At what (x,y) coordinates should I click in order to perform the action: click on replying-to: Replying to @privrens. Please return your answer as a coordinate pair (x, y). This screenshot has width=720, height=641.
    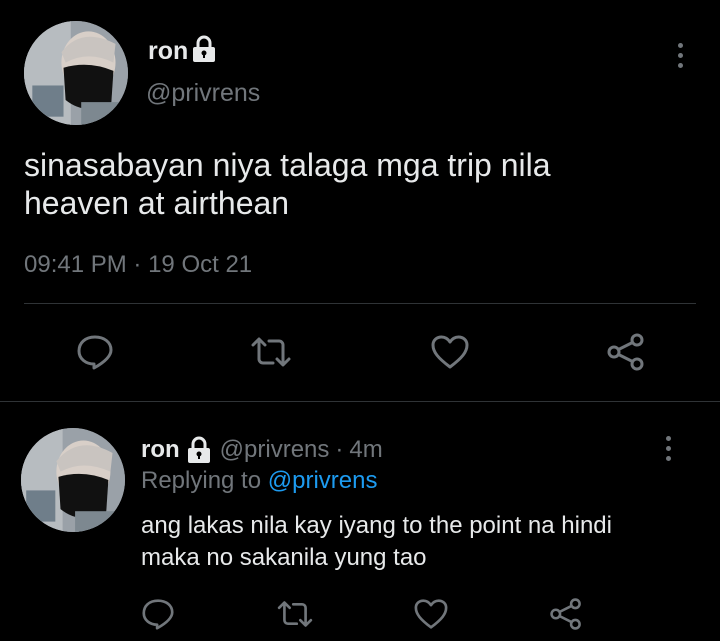
    Looking at the image, I should click on (259, 481).